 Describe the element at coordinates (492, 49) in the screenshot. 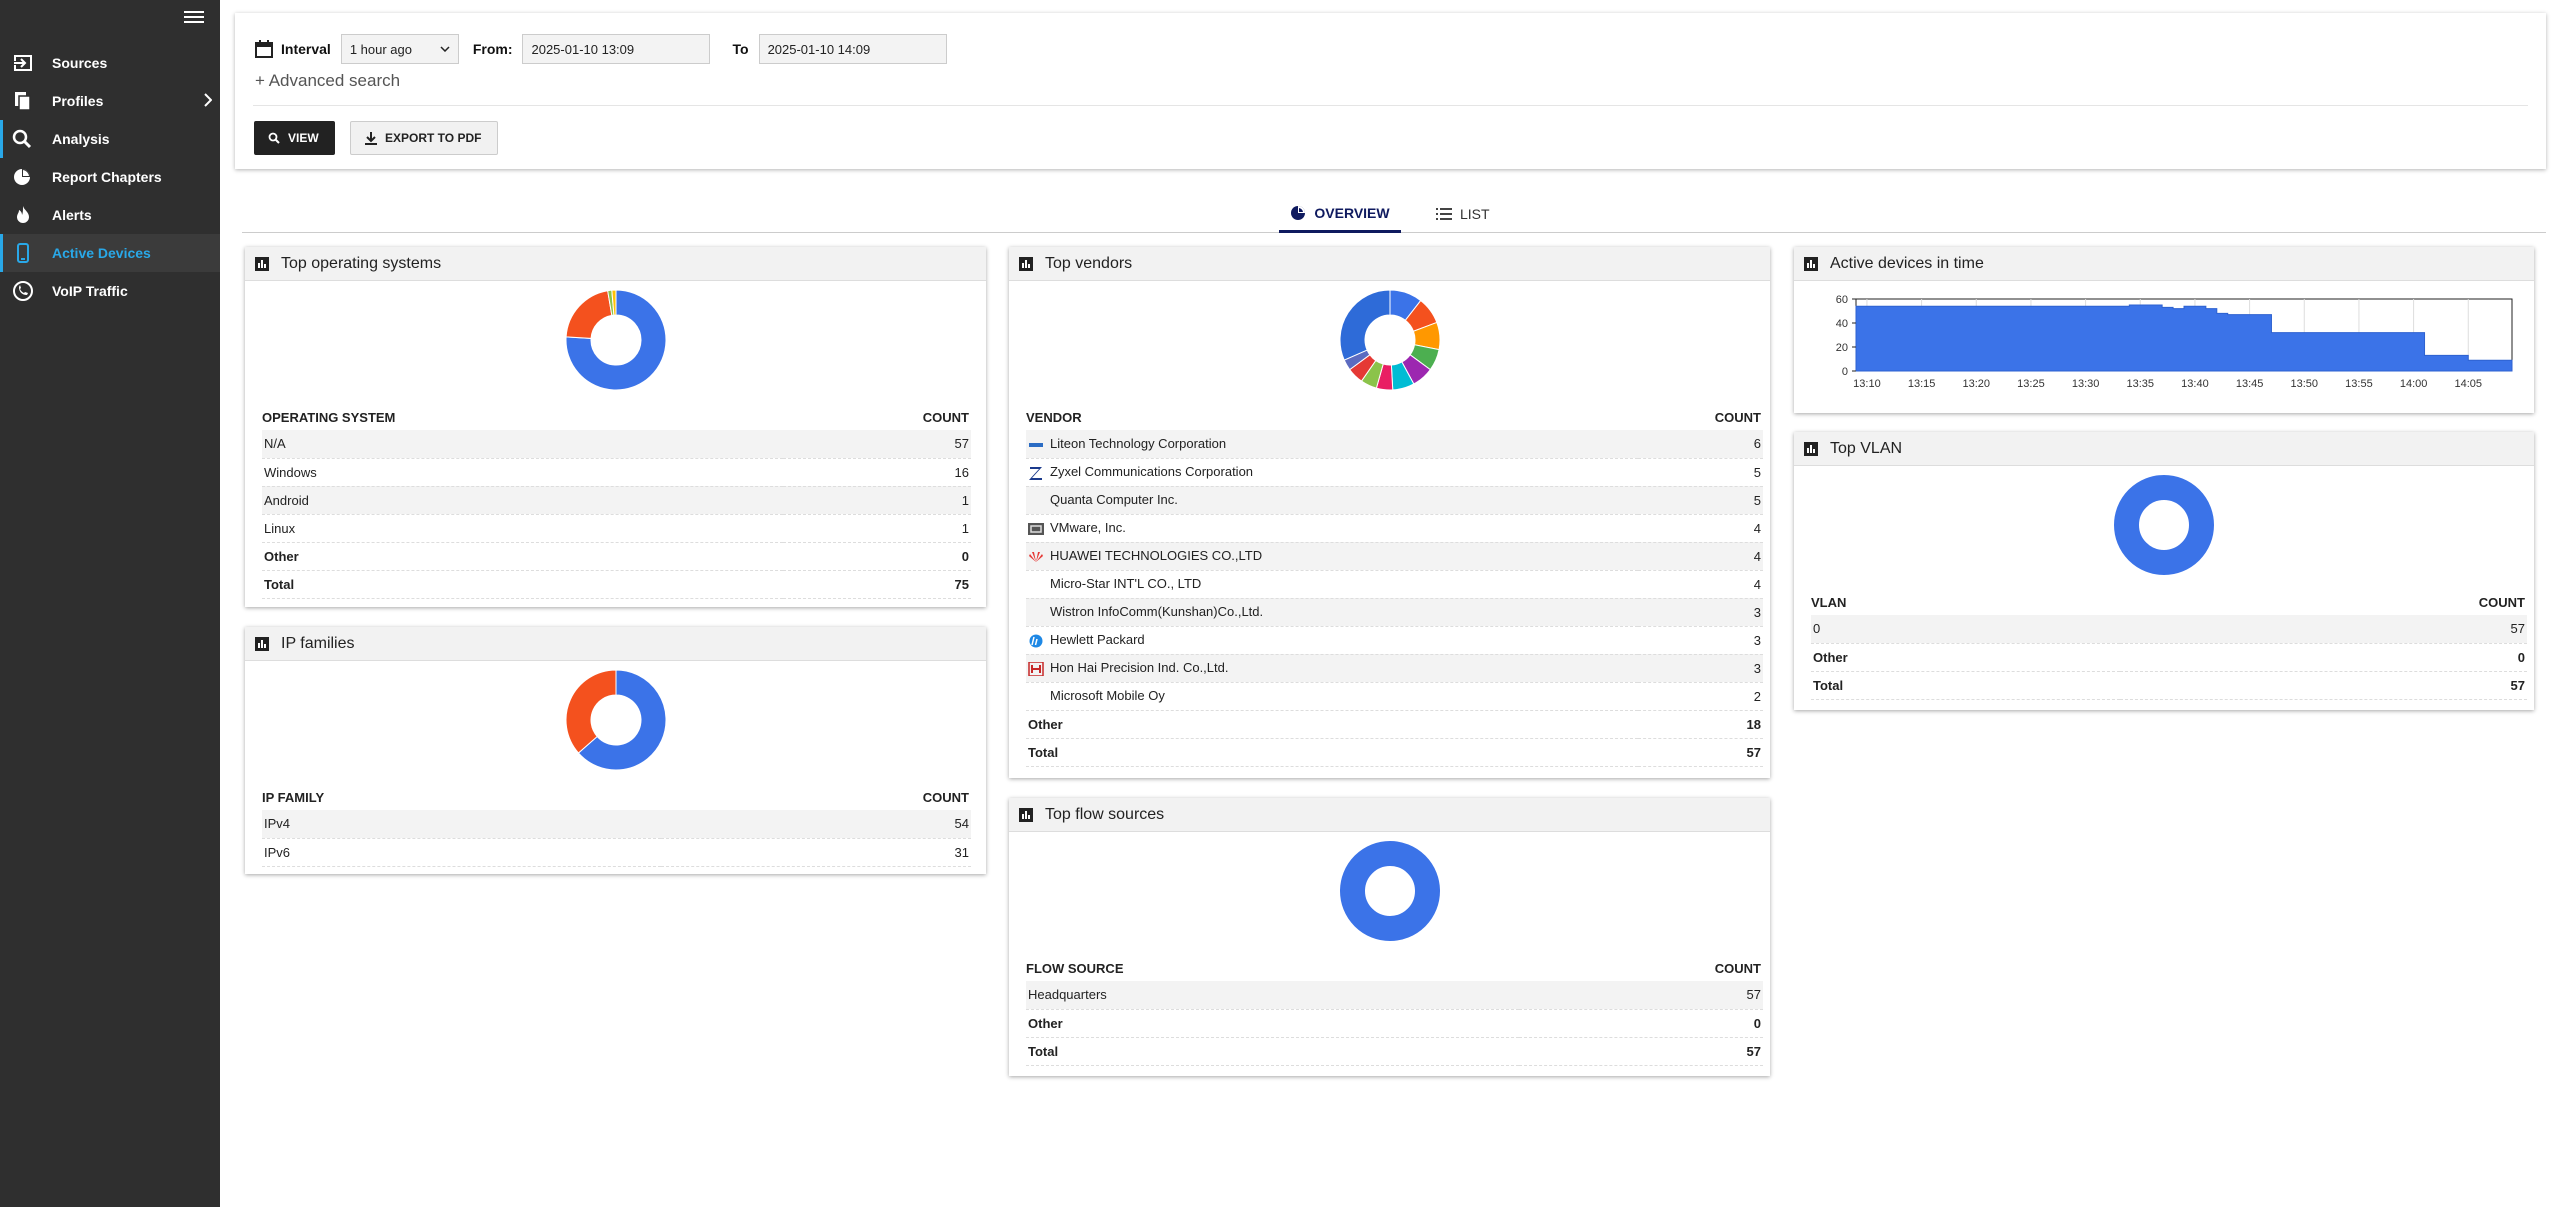

I see `from-label: From:` at that location.